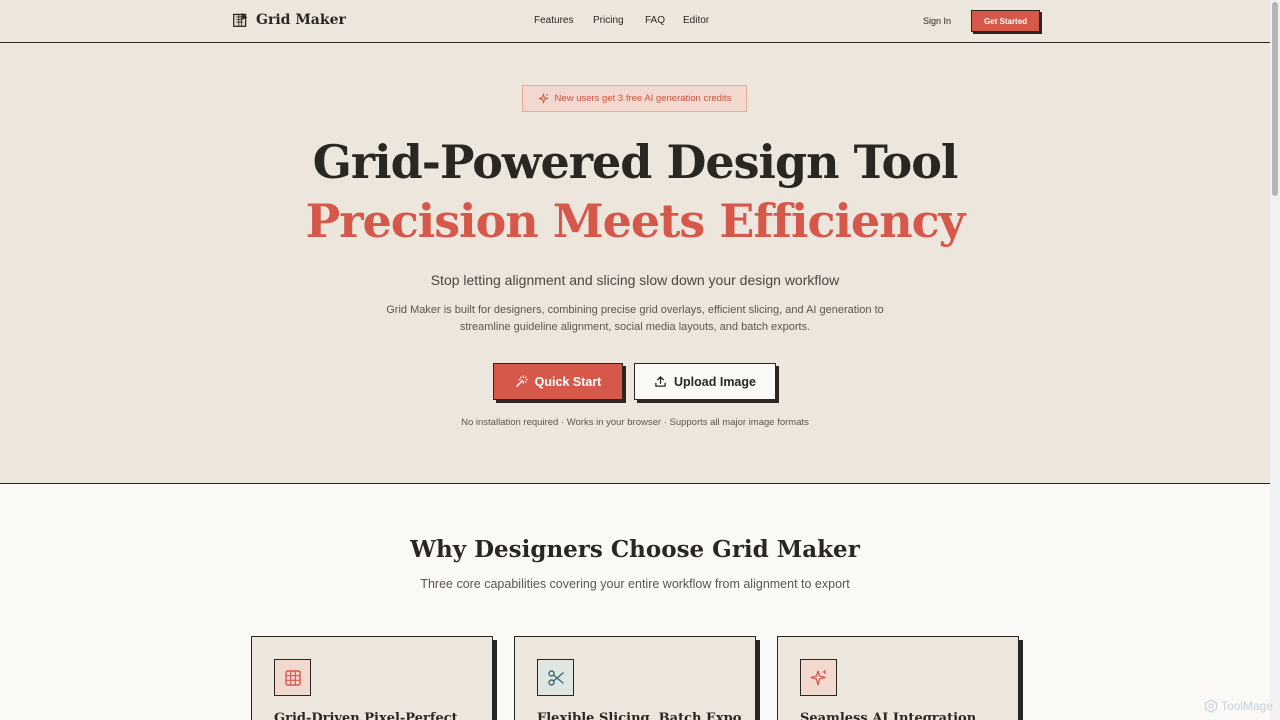  What do you see at coordinates (1247, 706) in the screenshot?
I see `watermark-text: ToolMage` at bounding box center [1247, 706].